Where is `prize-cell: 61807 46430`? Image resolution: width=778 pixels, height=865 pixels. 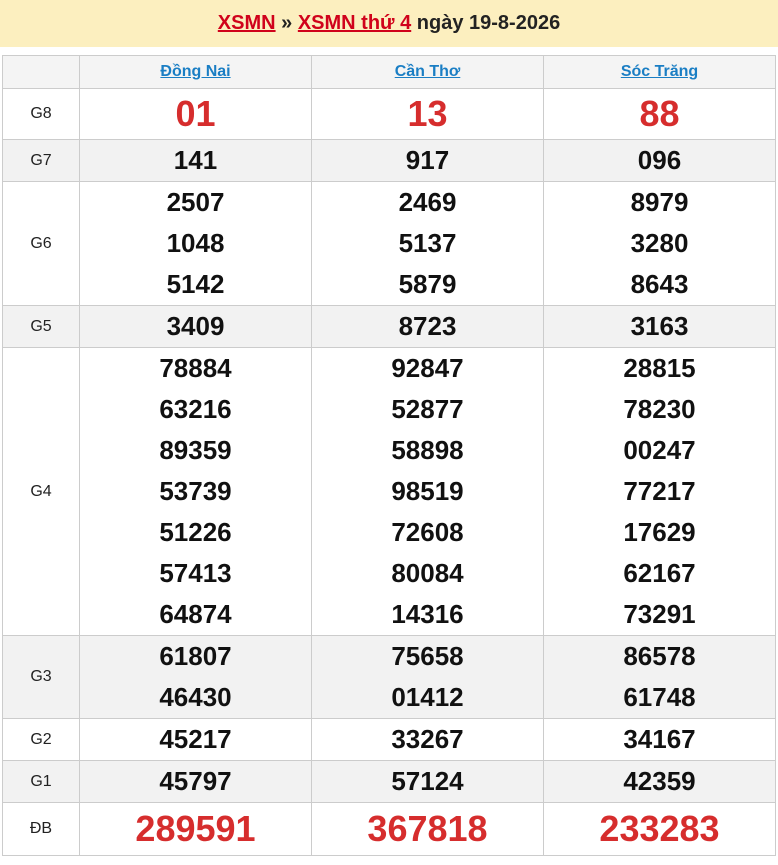 prize-cell: 61807 46430 is located at coordinates (195, 677).